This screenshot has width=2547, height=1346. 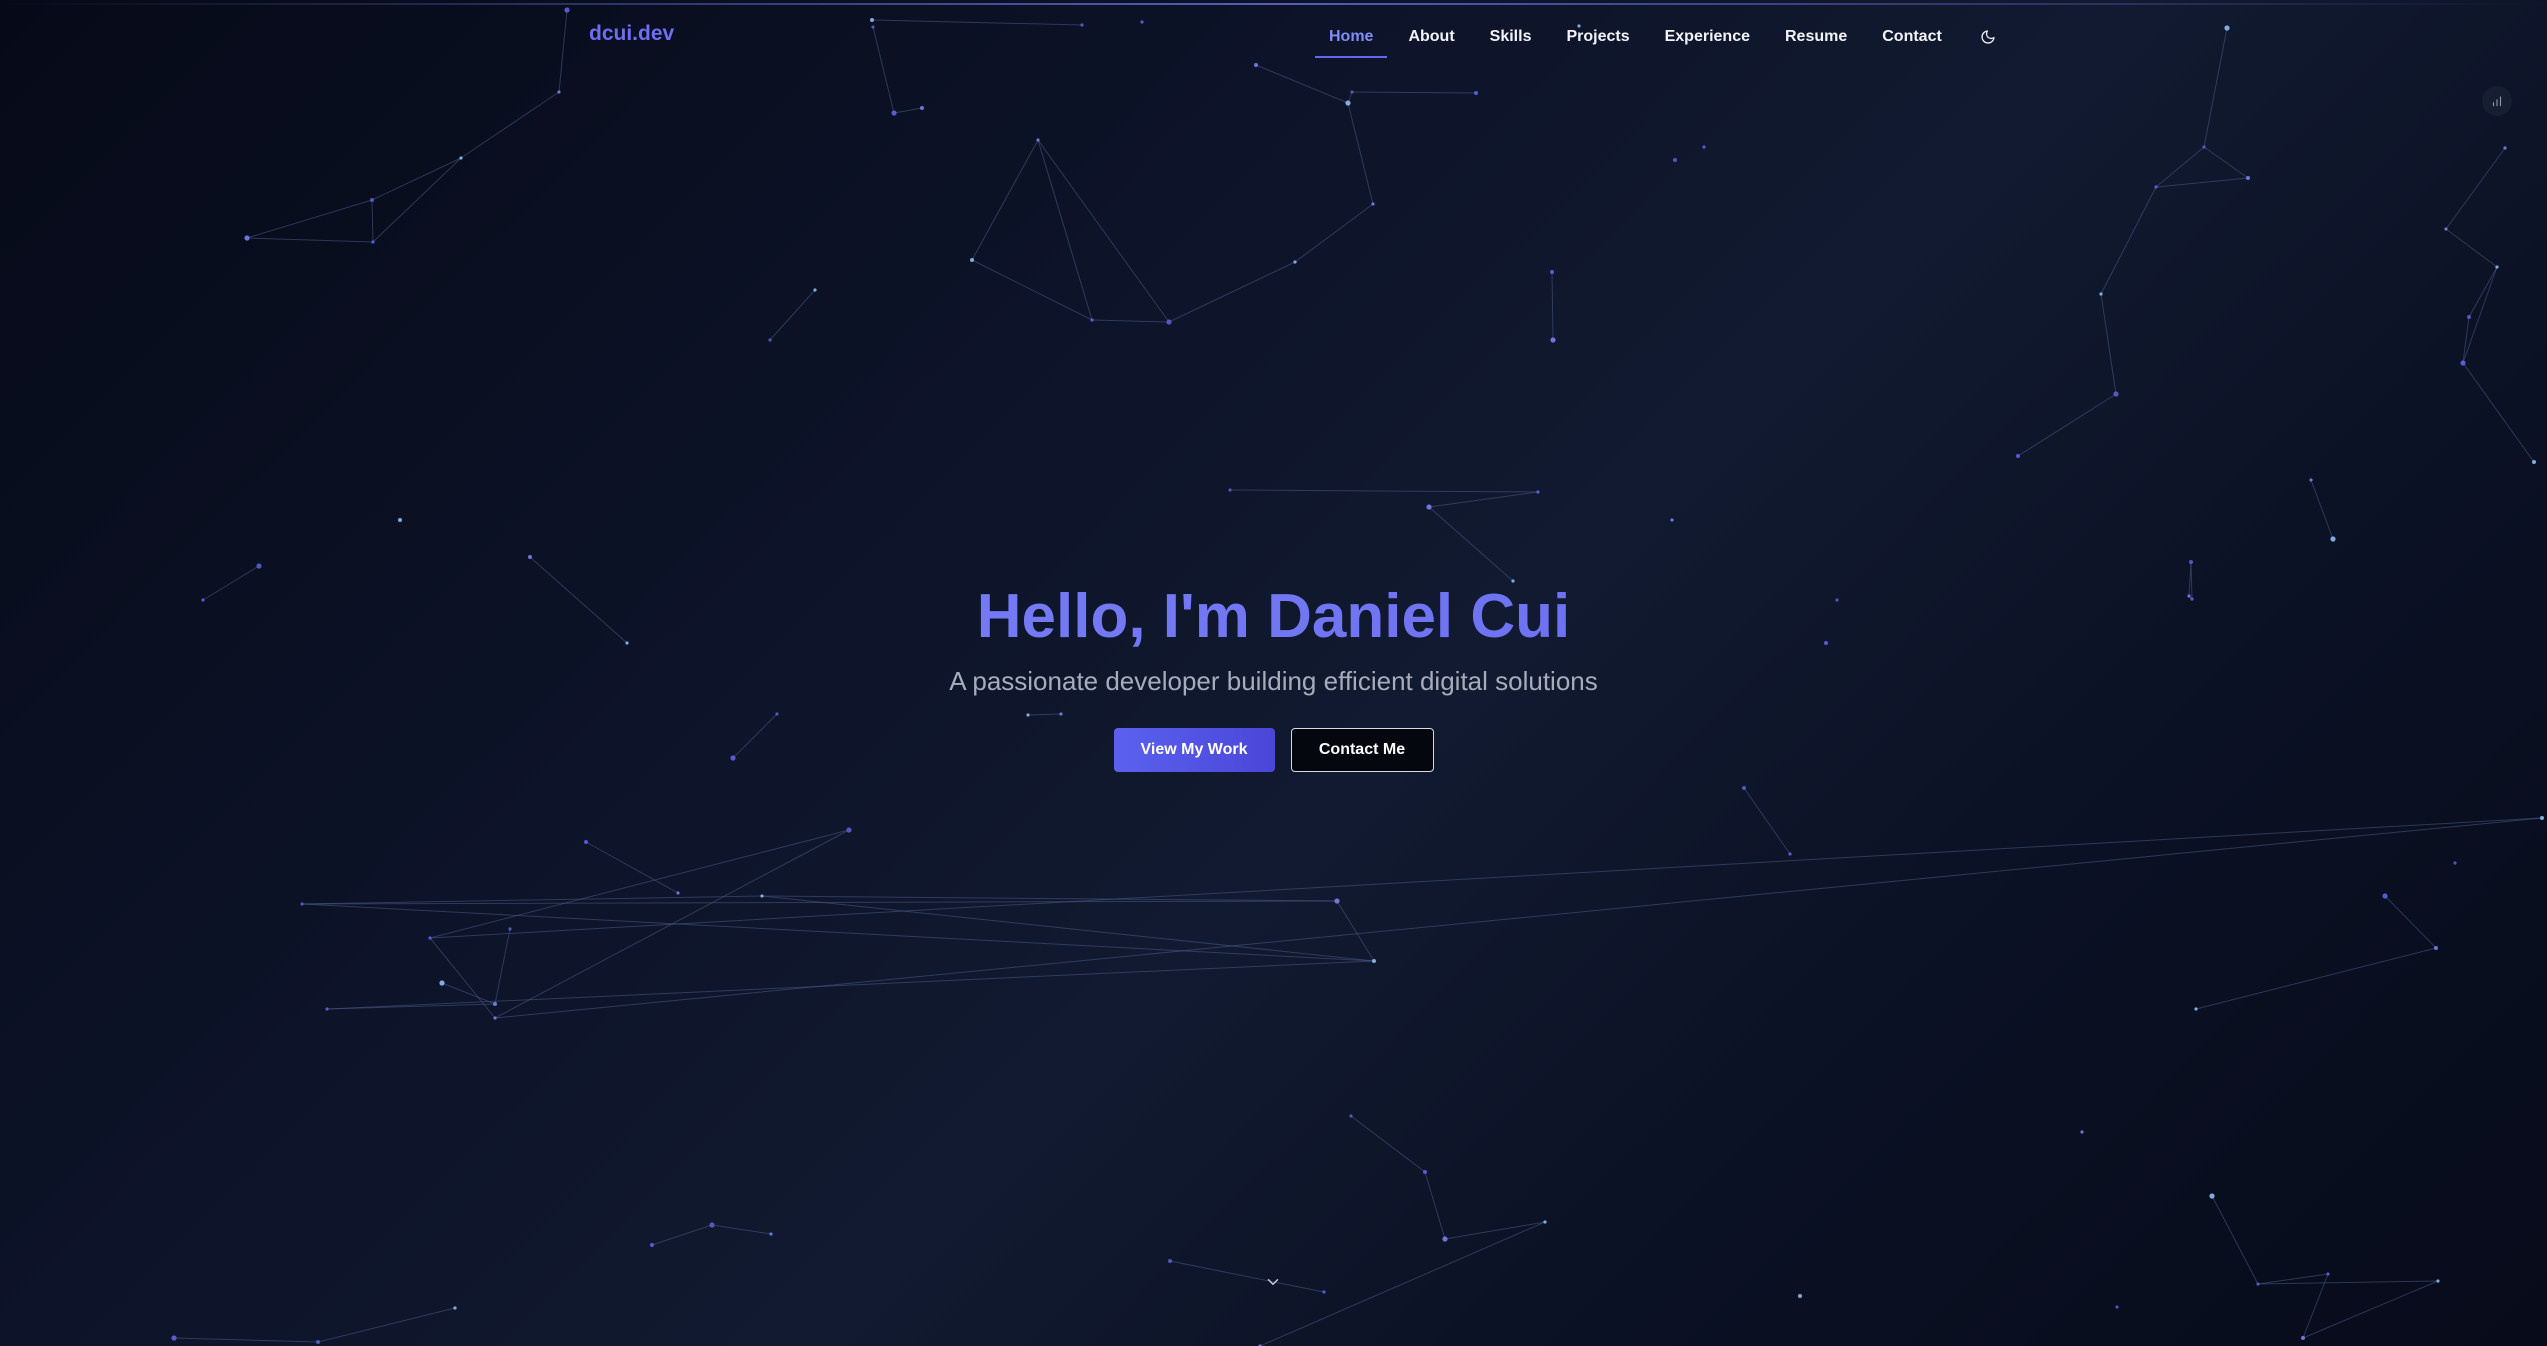 What do you see at coordinates (1816, 37) in the screenshot?
I see `nav-item-resume: Resume` at bounding box center [1816, 37].